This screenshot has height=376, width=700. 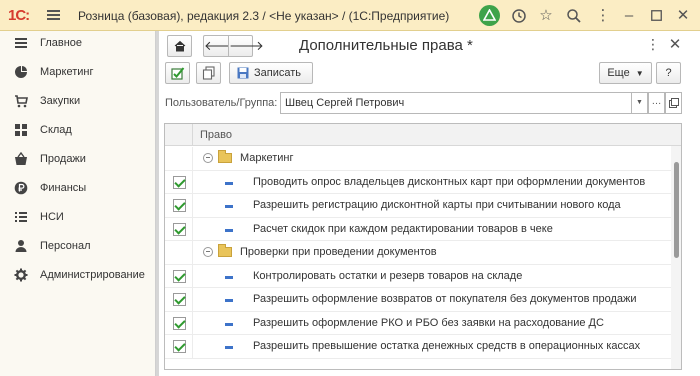 I want to click on checkbox-column-header, so click(x=179, y=135).